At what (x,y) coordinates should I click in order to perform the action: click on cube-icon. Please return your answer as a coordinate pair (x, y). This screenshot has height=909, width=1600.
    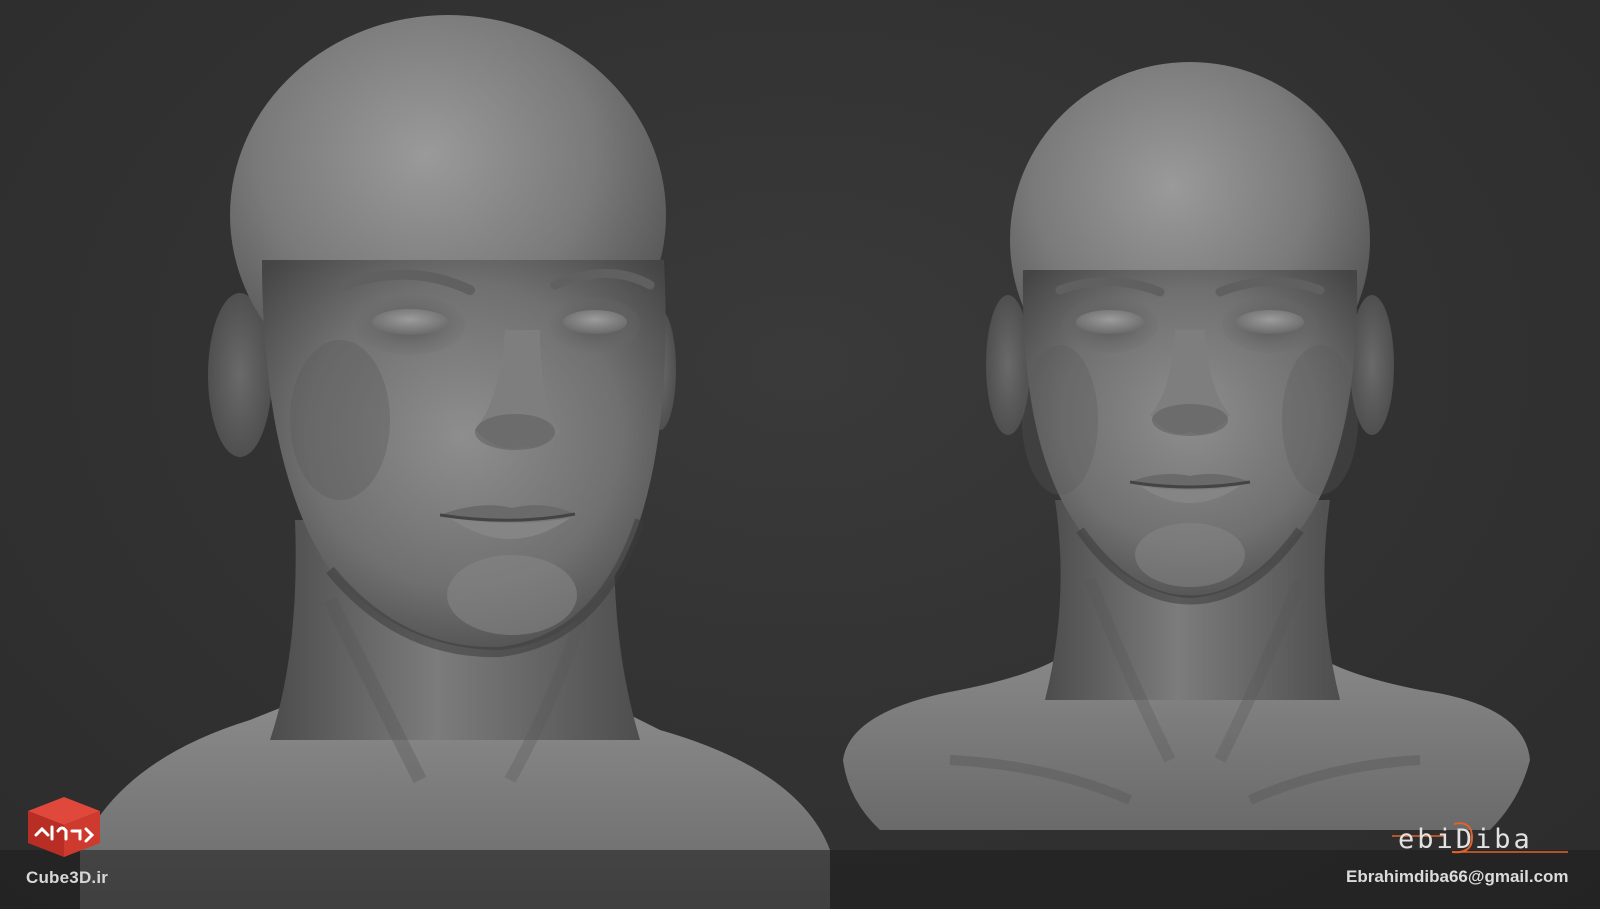
    Looking at the image, I should click on (64, 827).